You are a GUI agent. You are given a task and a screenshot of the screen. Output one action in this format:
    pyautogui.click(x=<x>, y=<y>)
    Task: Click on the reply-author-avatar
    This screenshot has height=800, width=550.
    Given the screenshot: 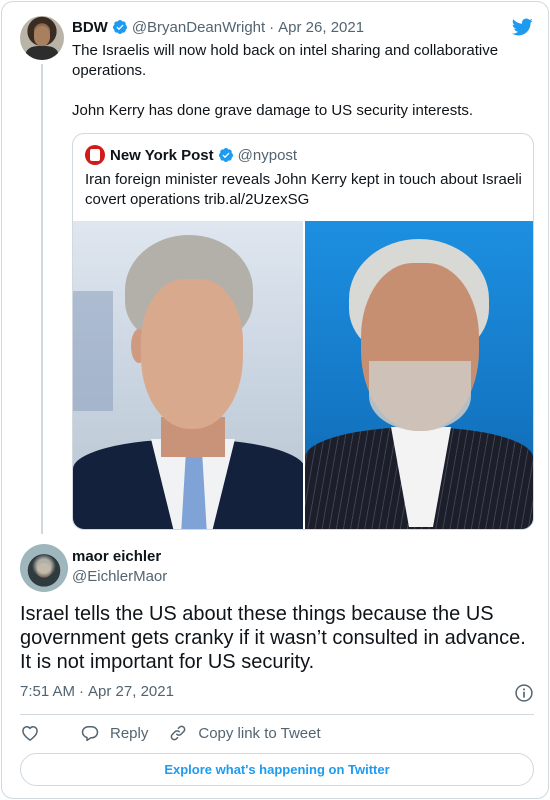 What is the action you would take?
    pyautogui.click(x=44, y=568)
    